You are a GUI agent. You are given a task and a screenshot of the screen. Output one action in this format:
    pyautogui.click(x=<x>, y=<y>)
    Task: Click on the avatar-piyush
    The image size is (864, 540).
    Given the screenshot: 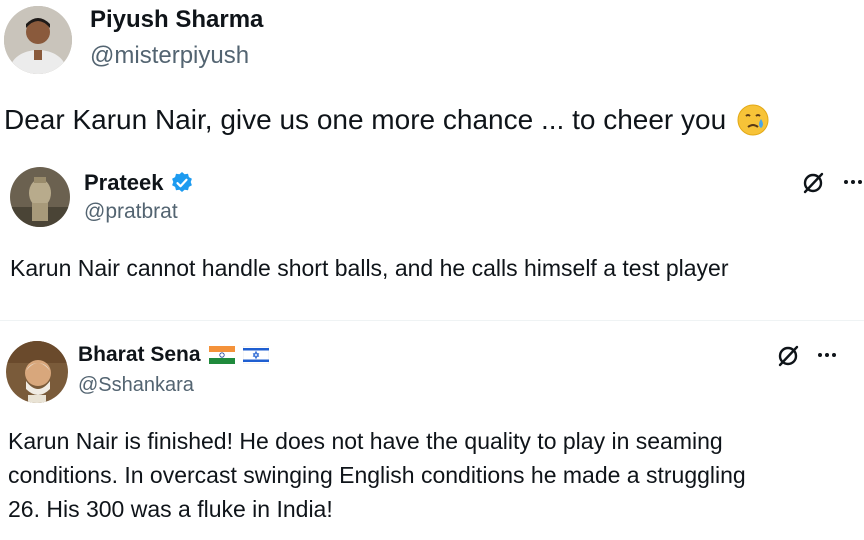 What is the action you would take?
    pyautogui.click(x=38, y=40)
    